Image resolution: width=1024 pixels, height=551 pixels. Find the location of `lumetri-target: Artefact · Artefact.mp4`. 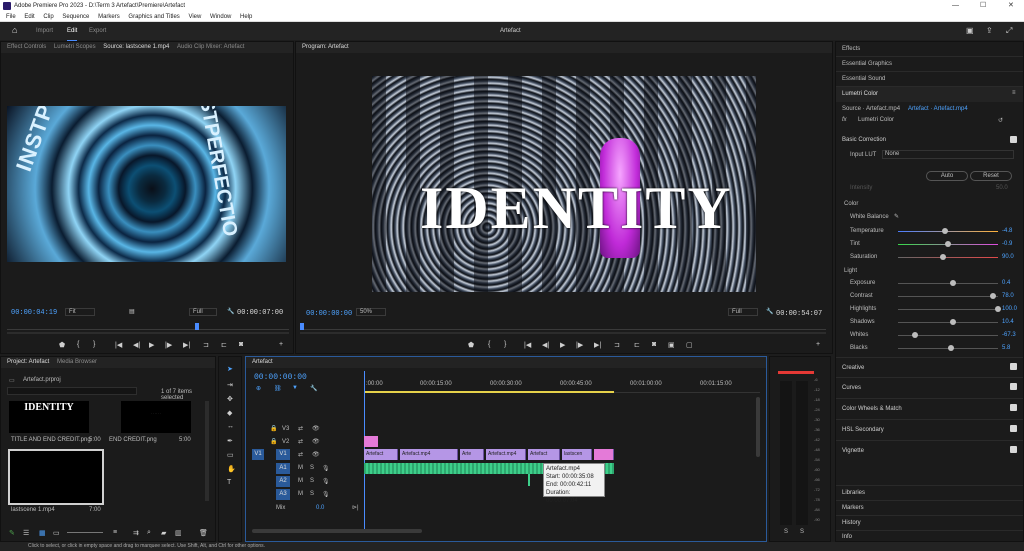

lumetri-target: Artefact · Artefact.mp4 is located at coordinates (938, 109).